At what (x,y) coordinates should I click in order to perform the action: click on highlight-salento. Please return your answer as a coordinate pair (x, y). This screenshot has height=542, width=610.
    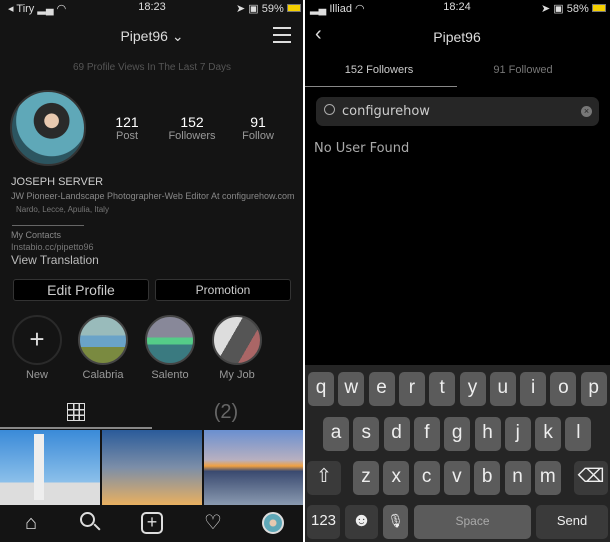
    Looking at the image, I should click on (170, 340).